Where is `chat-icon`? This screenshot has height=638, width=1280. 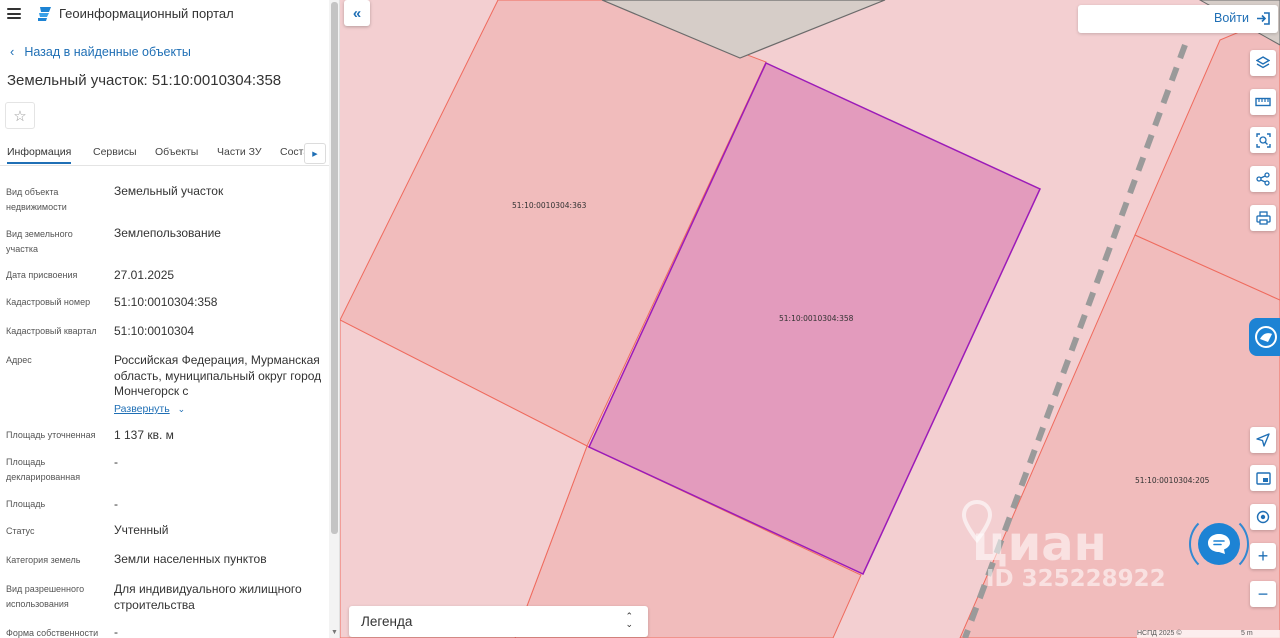
chat-icon is located at coordinates (1219, 544).